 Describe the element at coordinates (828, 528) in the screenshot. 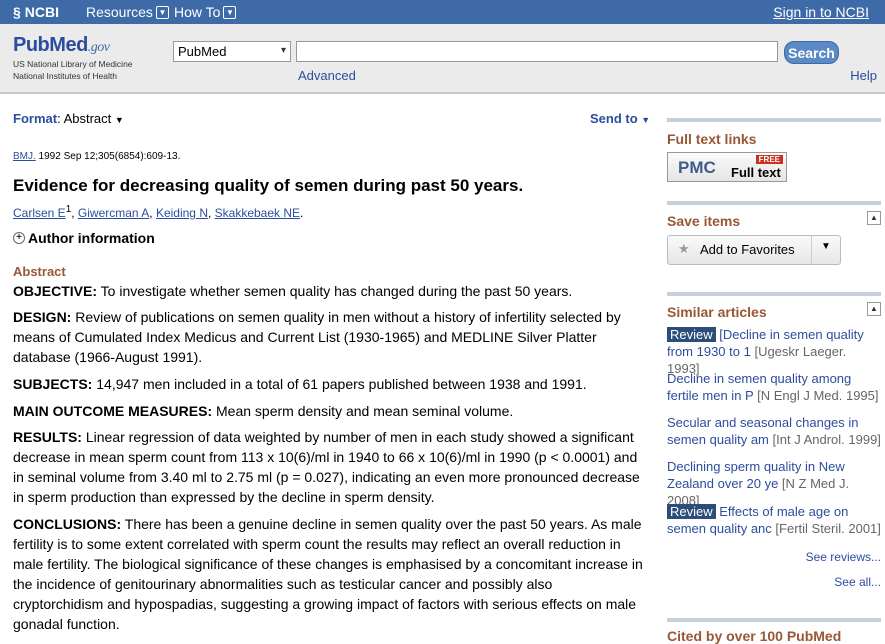

I see `similar-article-source: [Fertil Steril. 2001]` at that location.